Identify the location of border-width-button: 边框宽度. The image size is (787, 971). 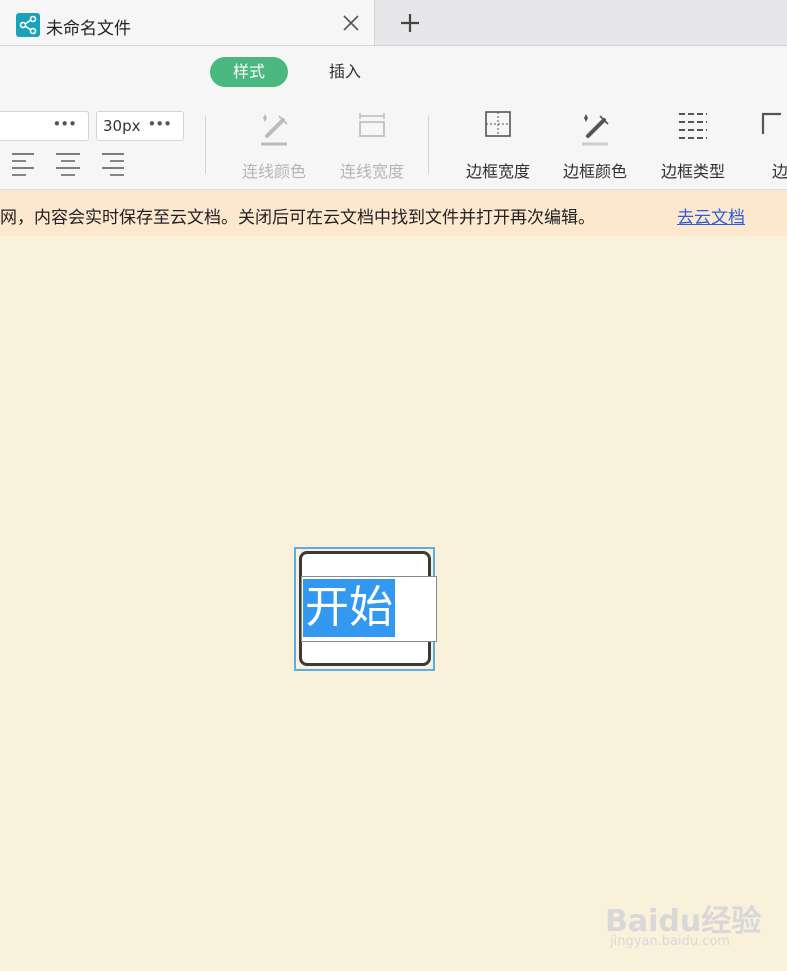
(498, 144).